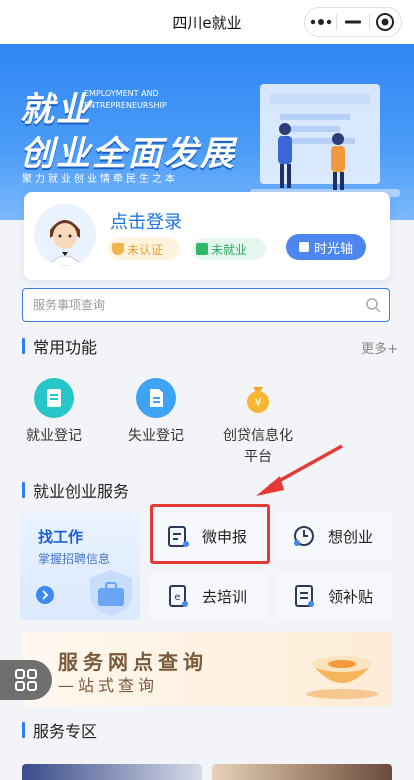  Describe the element at coordinates (302, 772) in the screenshot. I see `zone-card-right` at that location.